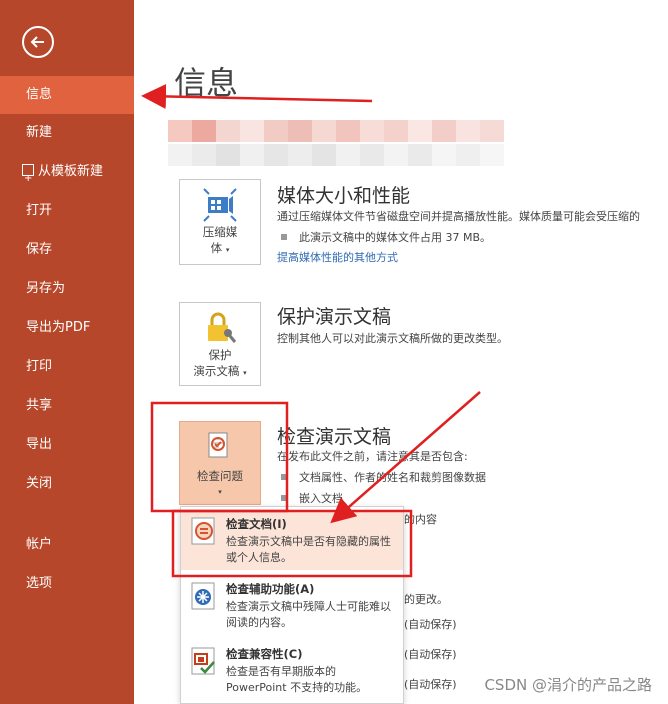 The height and width of the screenshot is (704, 668). I want to click on media-section-desc: 通过压缩媒体文件节省磁盘空间并提高播放性能。媒体质量可能会受压缩的, so click(458, 216).